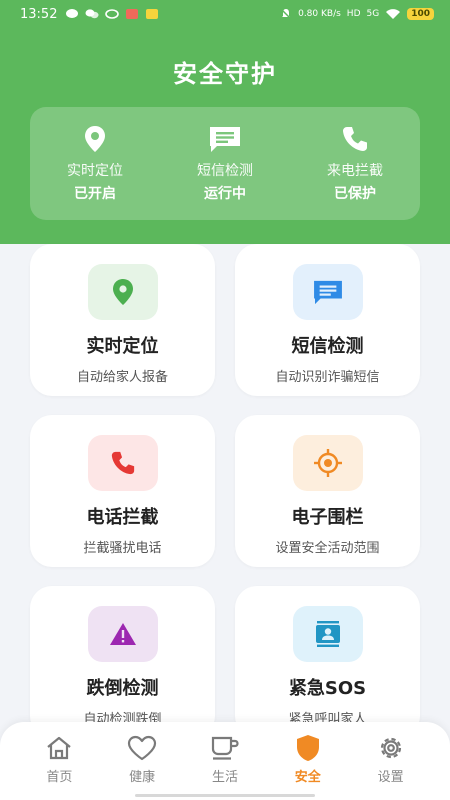 The height and width of the screenshot is (800, 450). Describe the element at coordinates (142, 777) in the screenshot. I see `nav-label: 健康` at that location.